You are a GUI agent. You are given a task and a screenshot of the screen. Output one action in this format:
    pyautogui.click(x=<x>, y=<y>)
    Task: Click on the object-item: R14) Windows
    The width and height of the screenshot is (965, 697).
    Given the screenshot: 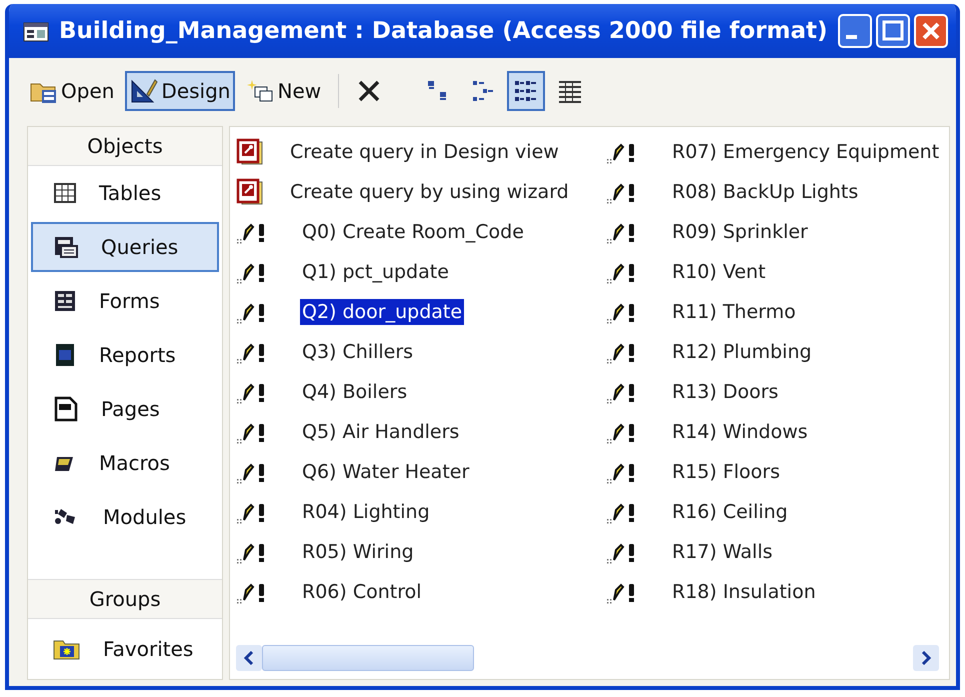 What is the action you would take?
    pyautogui.click(x=740, y=432)
    